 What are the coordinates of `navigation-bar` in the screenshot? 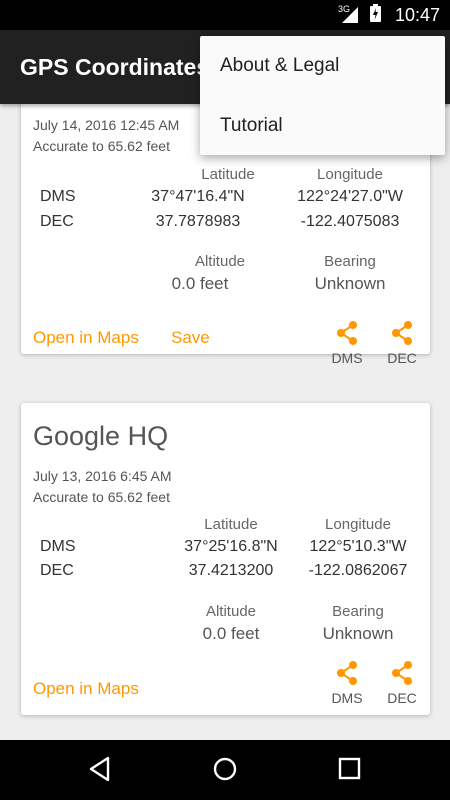 It's located at (225, 770).